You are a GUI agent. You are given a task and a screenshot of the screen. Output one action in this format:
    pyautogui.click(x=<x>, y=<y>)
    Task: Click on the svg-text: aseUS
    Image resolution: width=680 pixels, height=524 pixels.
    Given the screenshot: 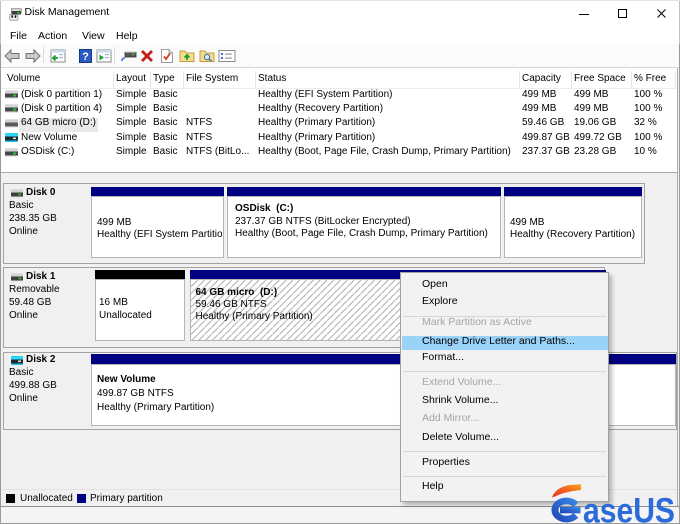 What is the action you would take?
    pyautogui.click(x=629, y=507)
    